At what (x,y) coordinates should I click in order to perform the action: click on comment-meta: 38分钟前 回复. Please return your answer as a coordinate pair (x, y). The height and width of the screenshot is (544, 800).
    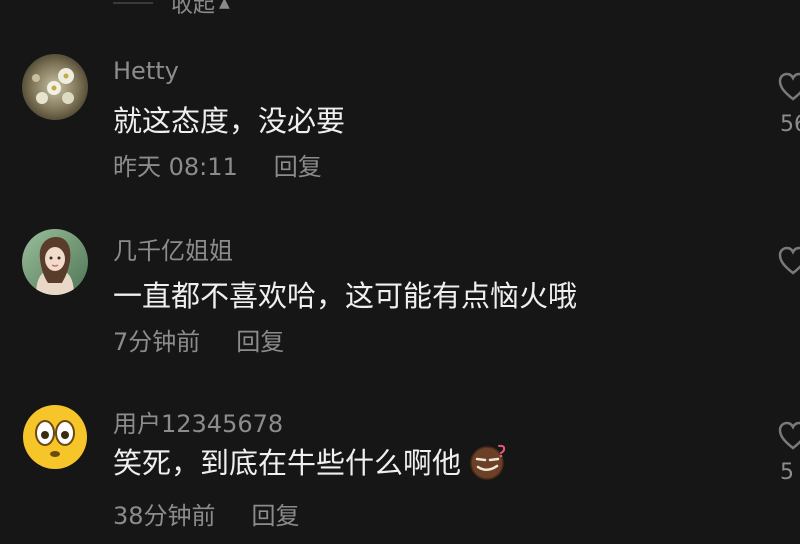
    Looking at the image, I should click on (206, 513).